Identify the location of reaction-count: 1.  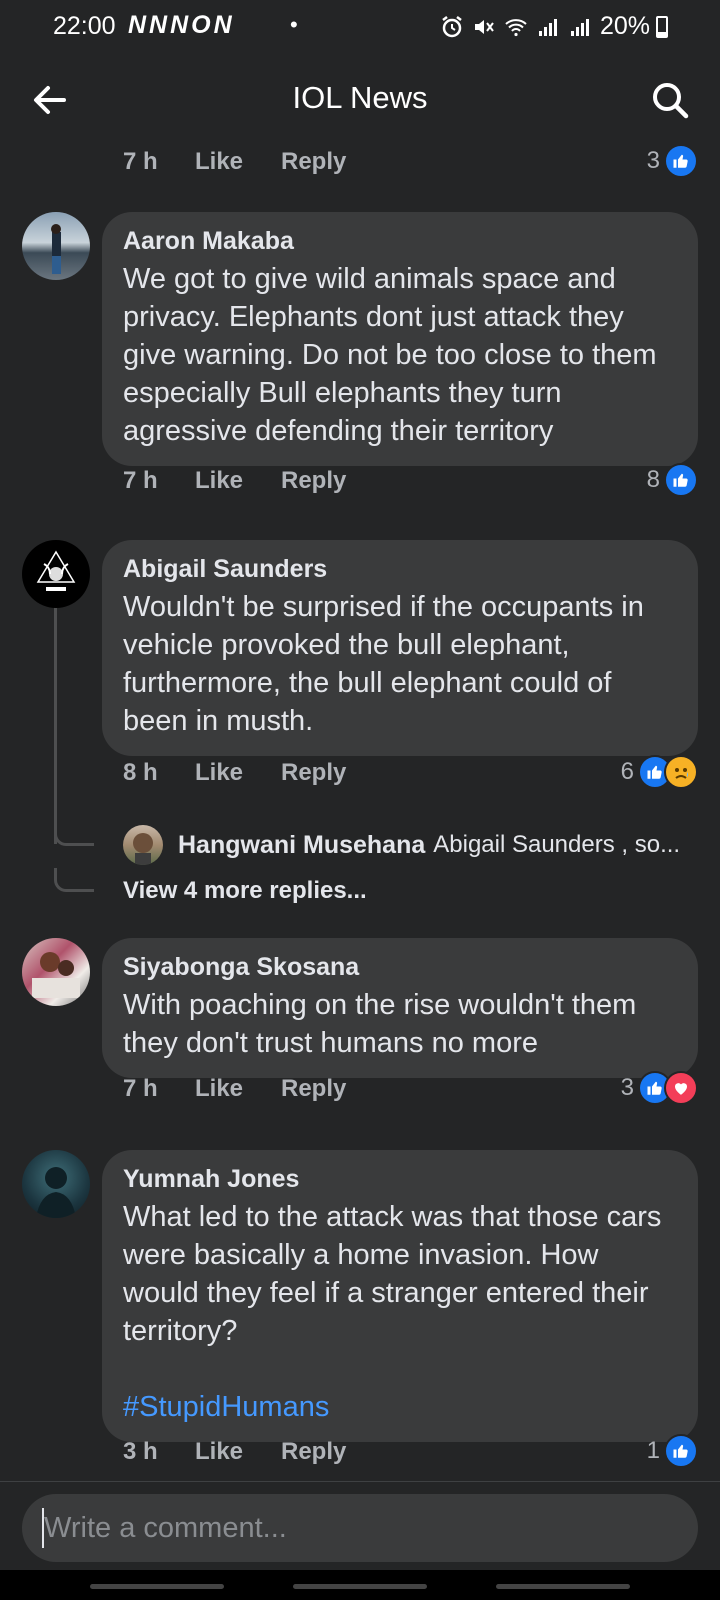
(653, 1450).